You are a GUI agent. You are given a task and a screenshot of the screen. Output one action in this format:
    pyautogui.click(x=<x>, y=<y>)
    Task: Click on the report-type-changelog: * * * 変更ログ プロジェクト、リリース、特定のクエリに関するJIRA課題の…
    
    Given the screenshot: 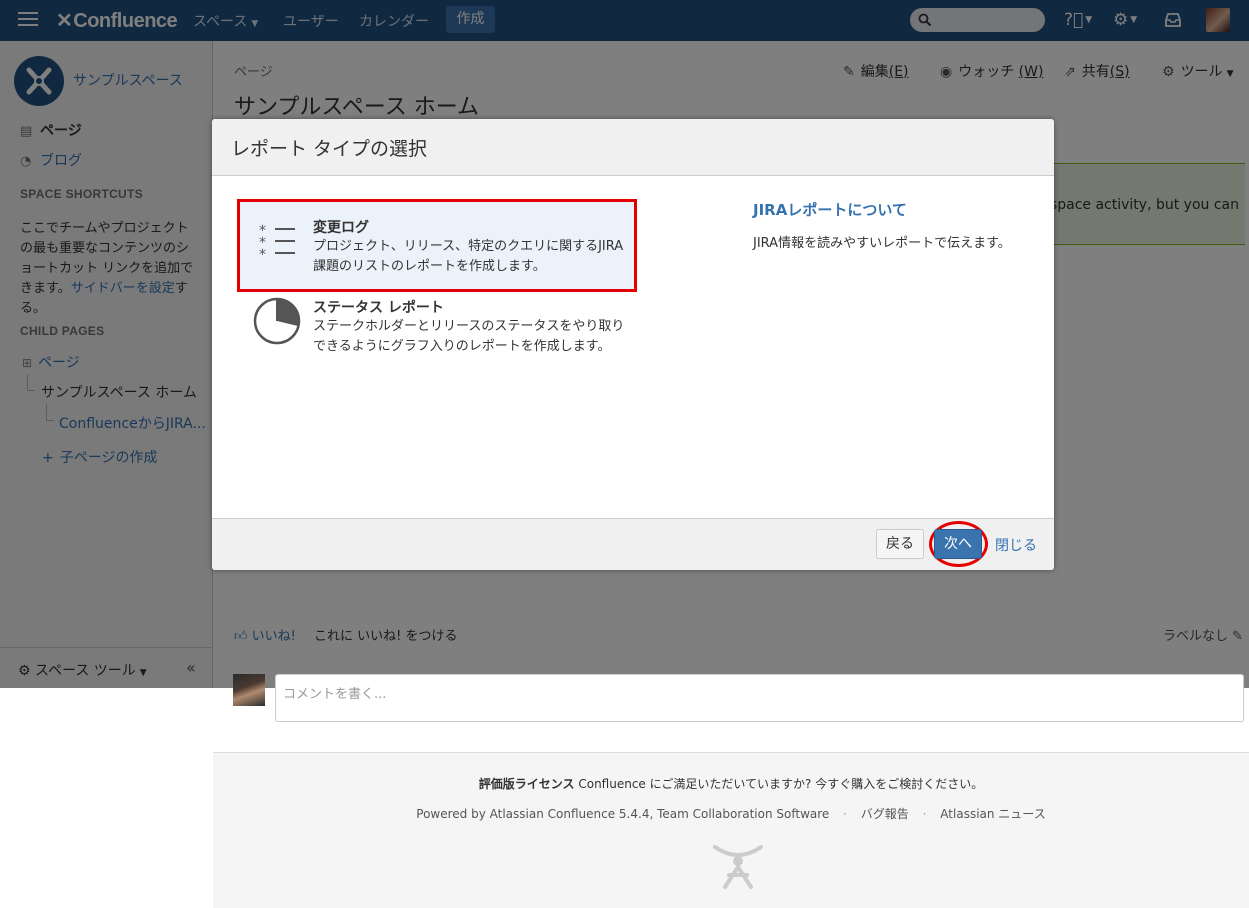 What is the action you would take?
    pyautogui.click(x=437, y=245)
    